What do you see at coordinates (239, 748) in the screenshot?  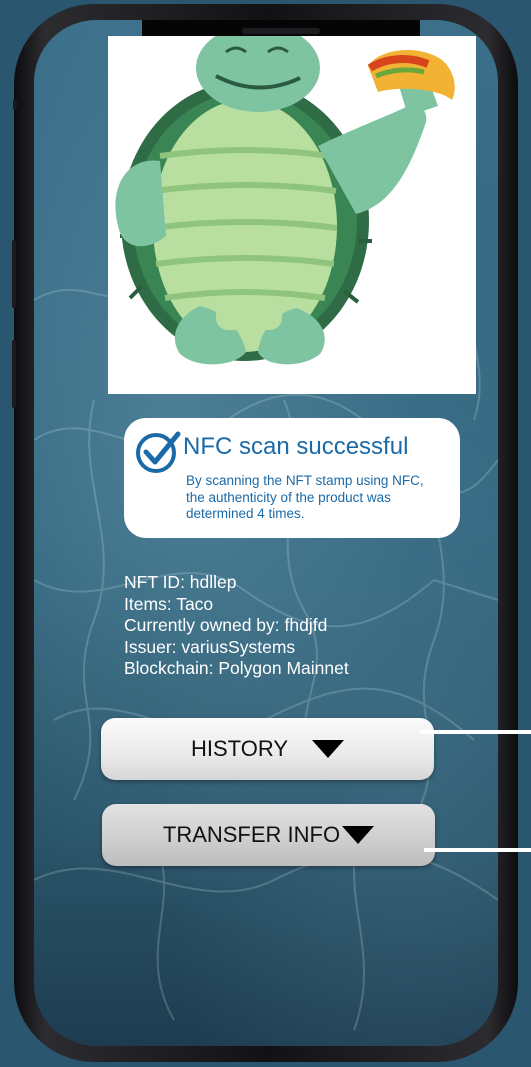 I see `history-button-label: HISTORY` at bounding box center [239, 748].